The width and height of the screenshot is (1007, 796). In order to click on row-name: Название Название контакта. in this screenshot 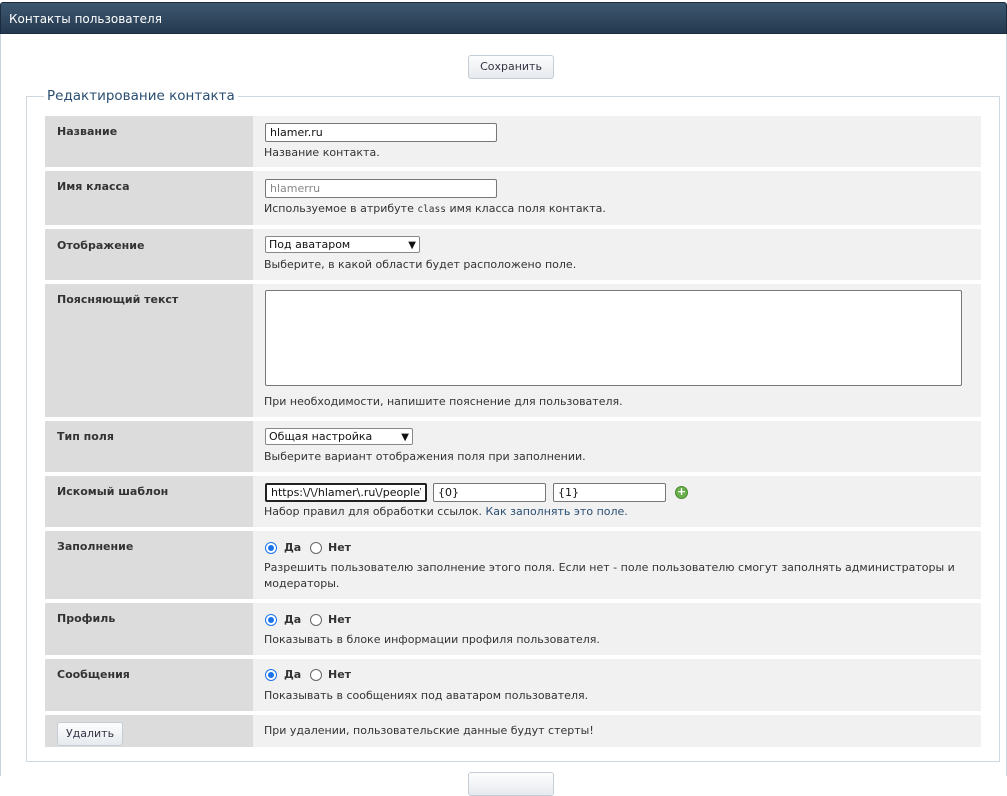, I will do `click(513, 141)`.